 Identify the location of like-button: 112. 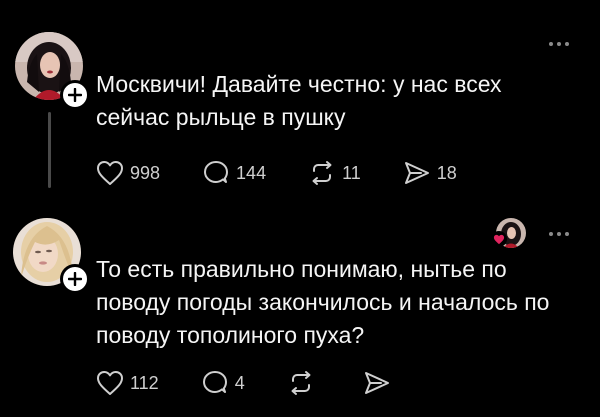
(127, 383).